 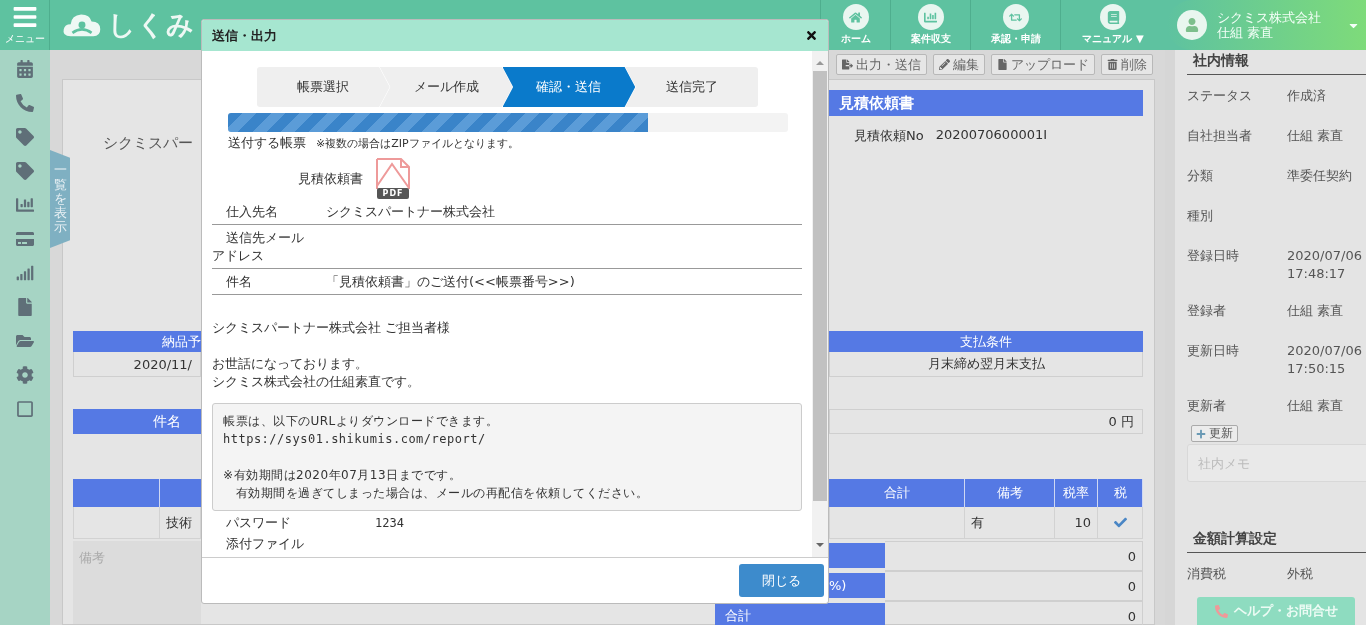 What do you see at coordinates (1276, 611) in the screenshot?
I see `help-button: ヘルプ・お問合せ` at bounding box center [1276, 611].